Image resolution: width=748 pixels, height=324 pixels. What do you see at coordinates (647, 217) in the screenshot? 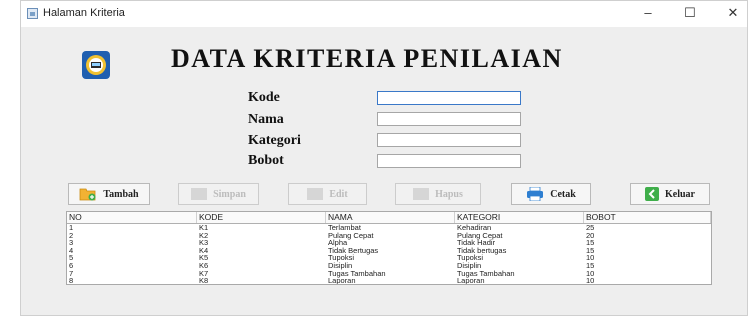
I see `column-header-bobot: BOBOT` at bounding box center [647, 217].